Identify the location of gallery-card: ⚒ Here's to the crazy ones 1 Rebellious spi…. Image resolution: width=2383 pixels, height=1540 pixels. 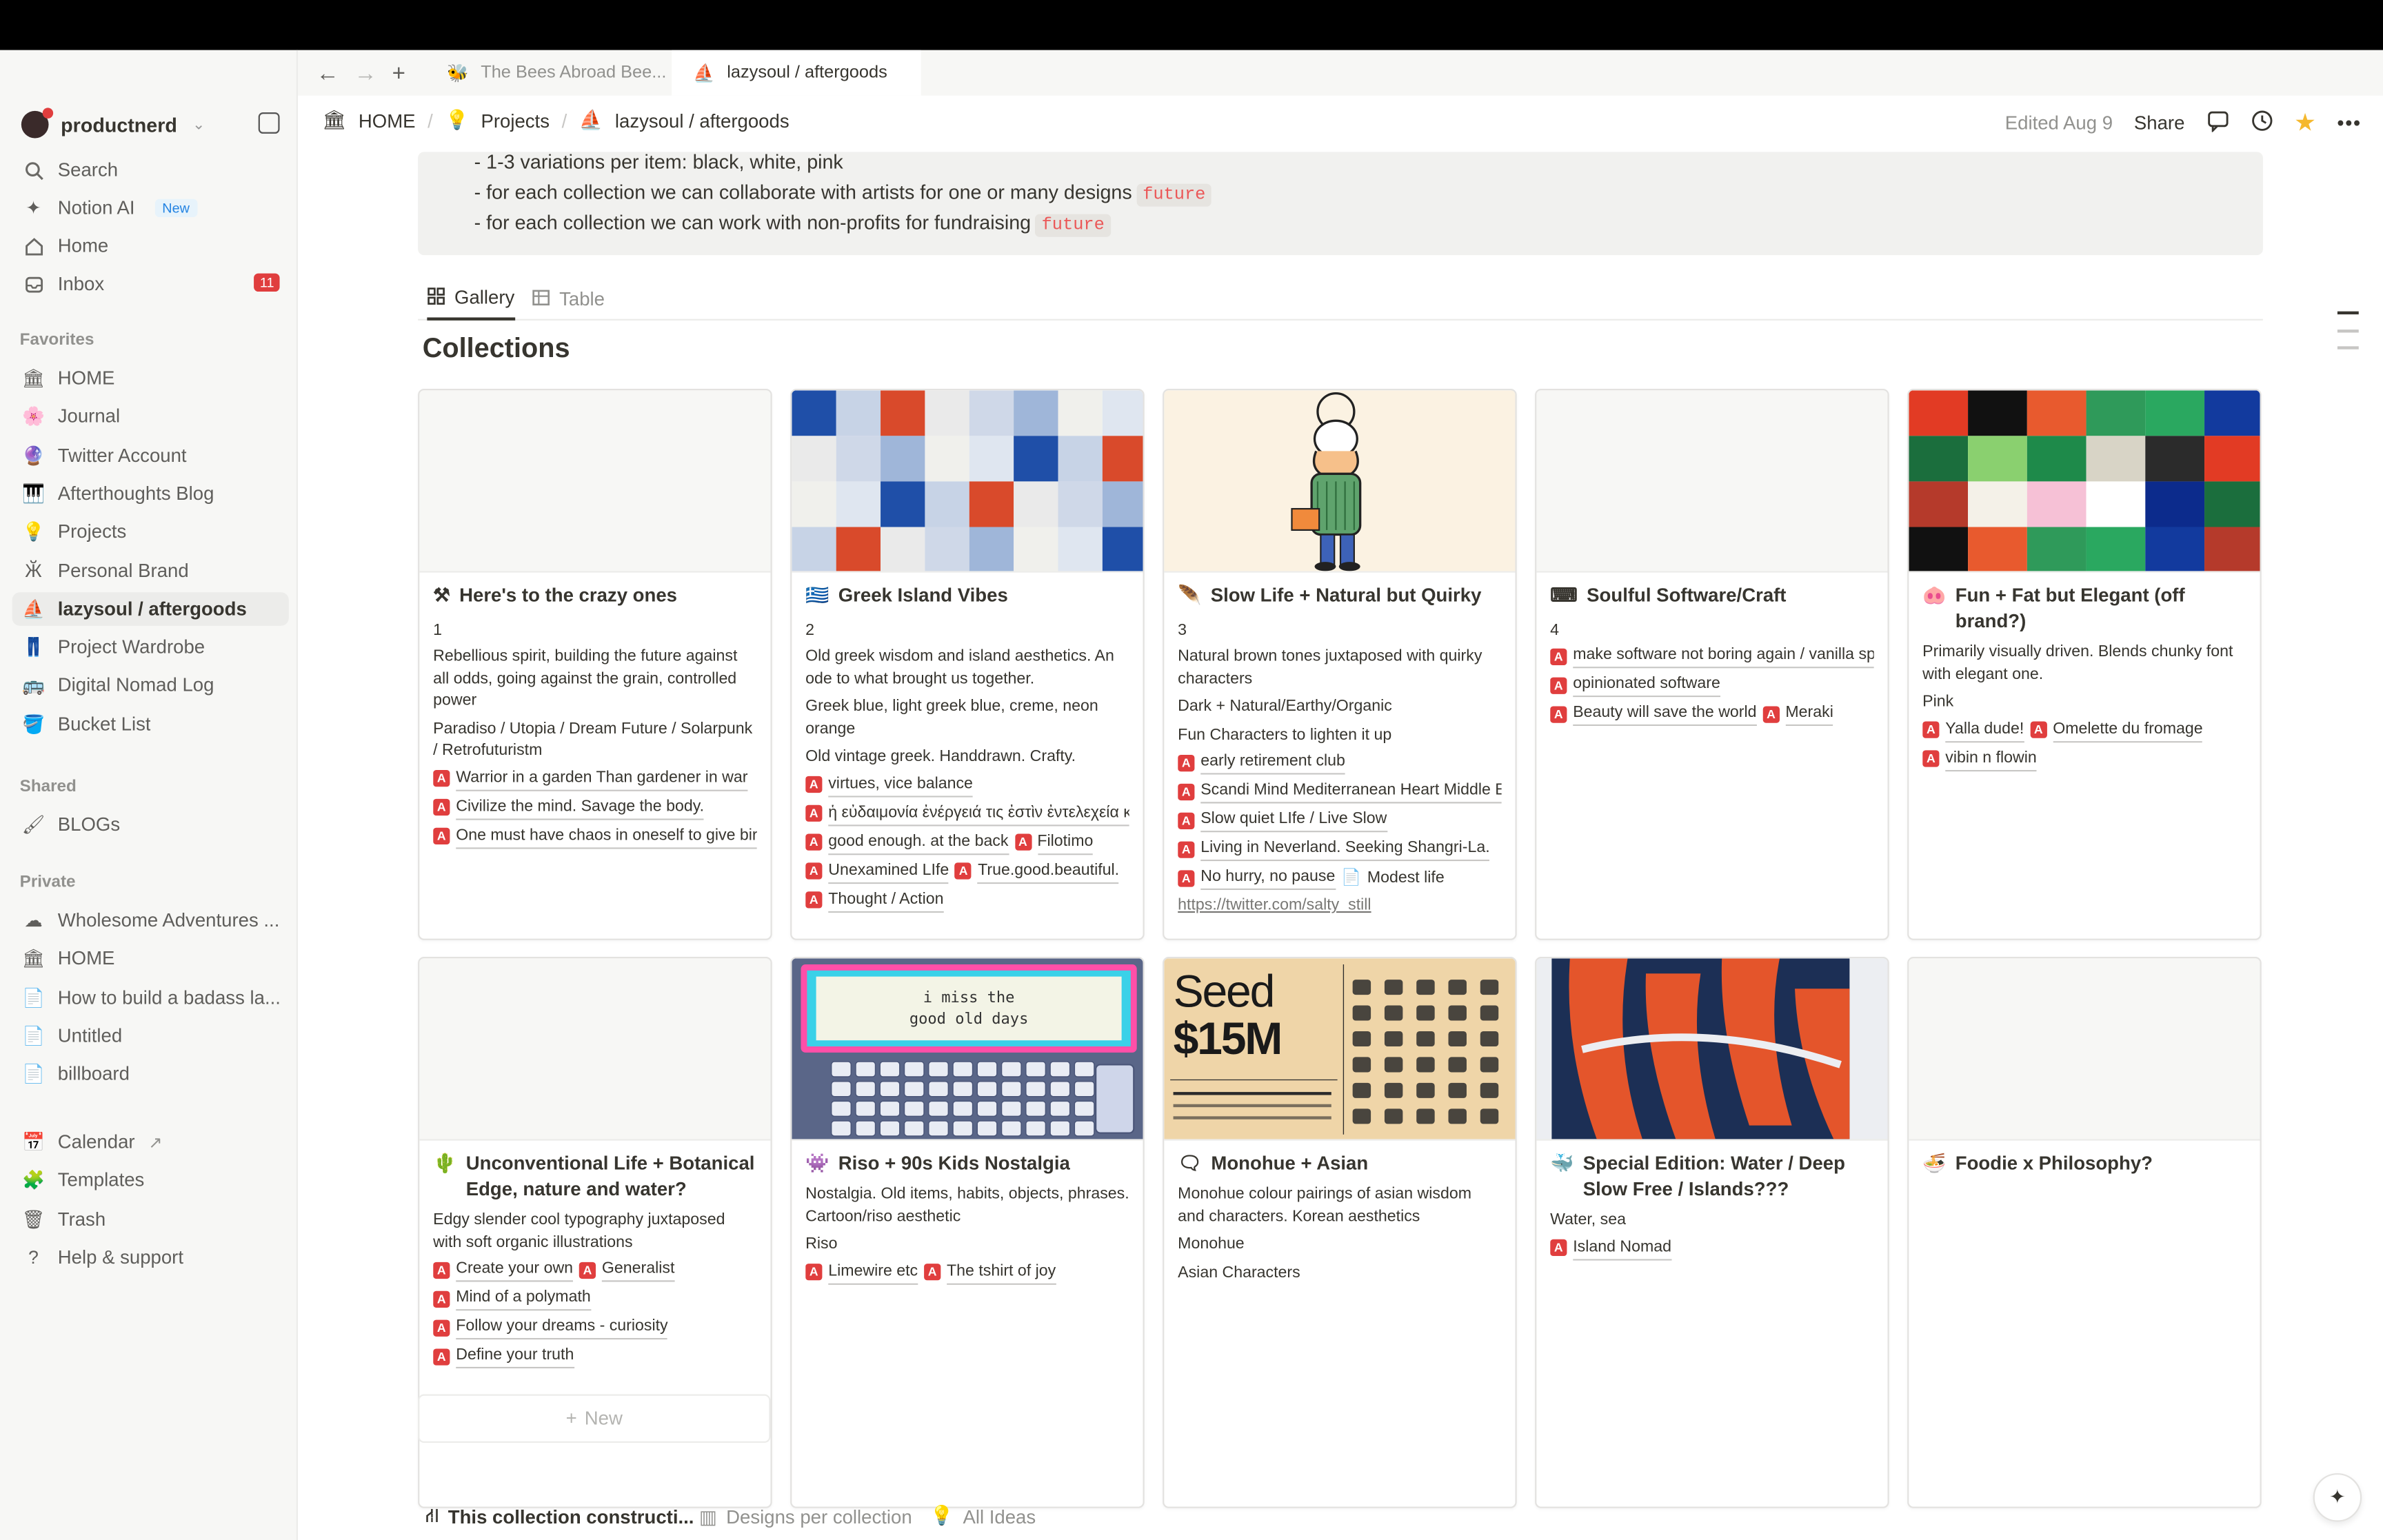
(595, 665).